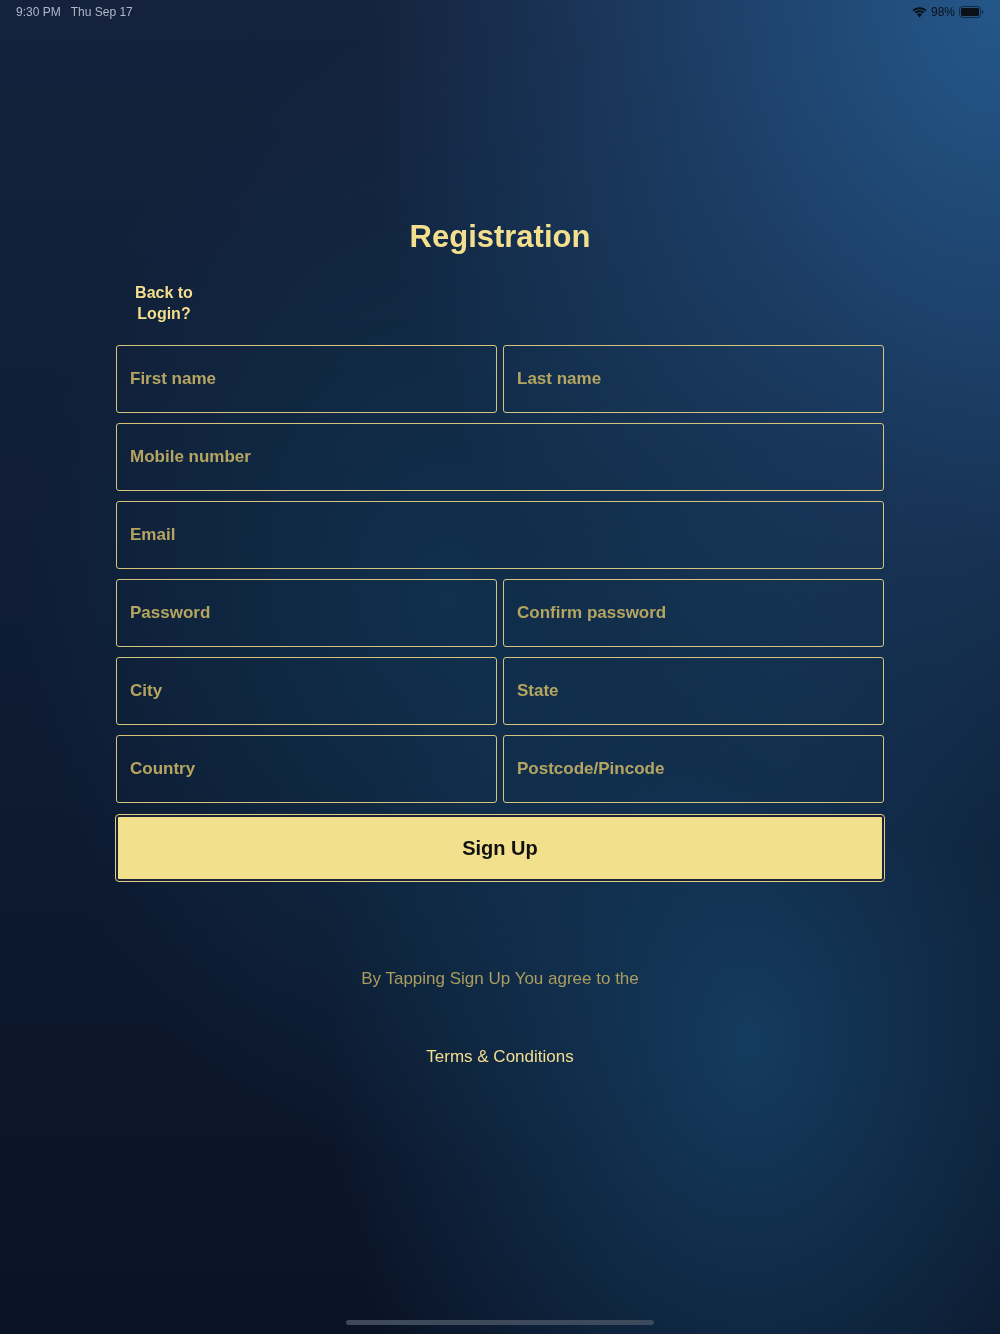 This screenshot has height=1334, width=1000. I want to click on input-field: State, so click(693, 691).